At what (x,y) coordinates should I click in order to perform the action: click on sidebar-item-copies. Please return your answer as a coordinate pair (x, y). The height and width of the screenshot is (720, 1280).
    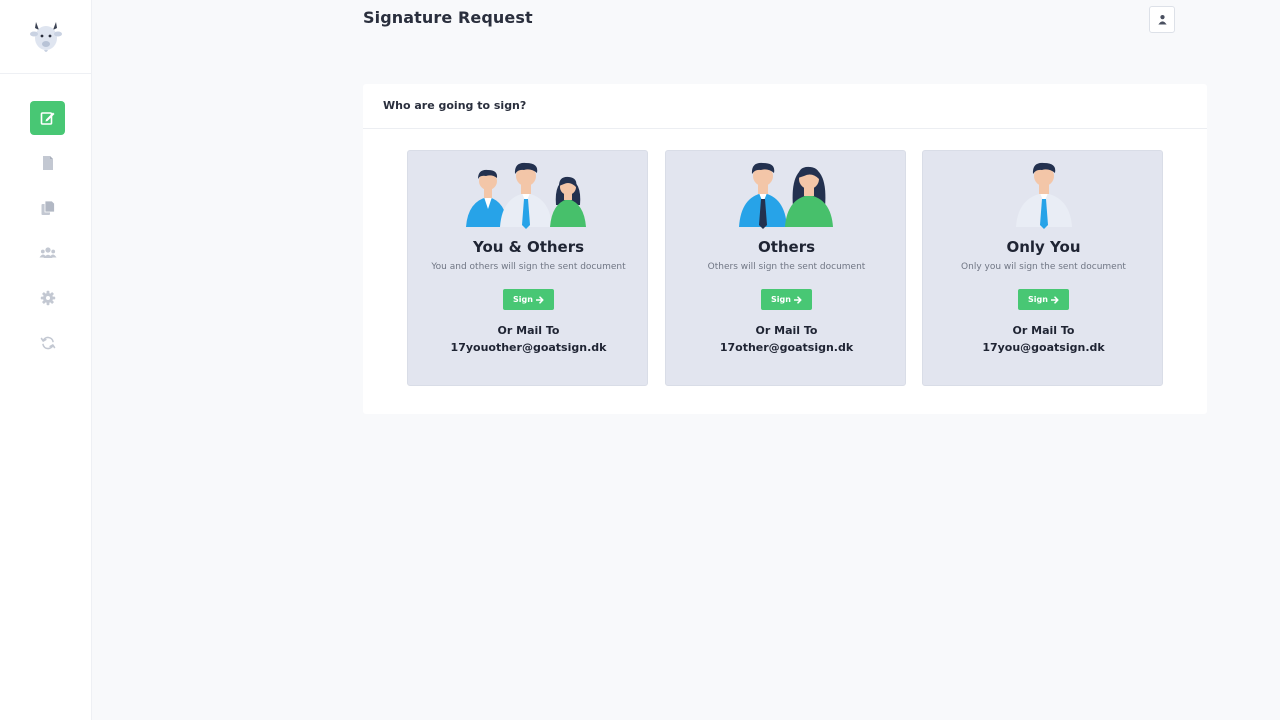
    Looking at the image, I should click on (47, 208).